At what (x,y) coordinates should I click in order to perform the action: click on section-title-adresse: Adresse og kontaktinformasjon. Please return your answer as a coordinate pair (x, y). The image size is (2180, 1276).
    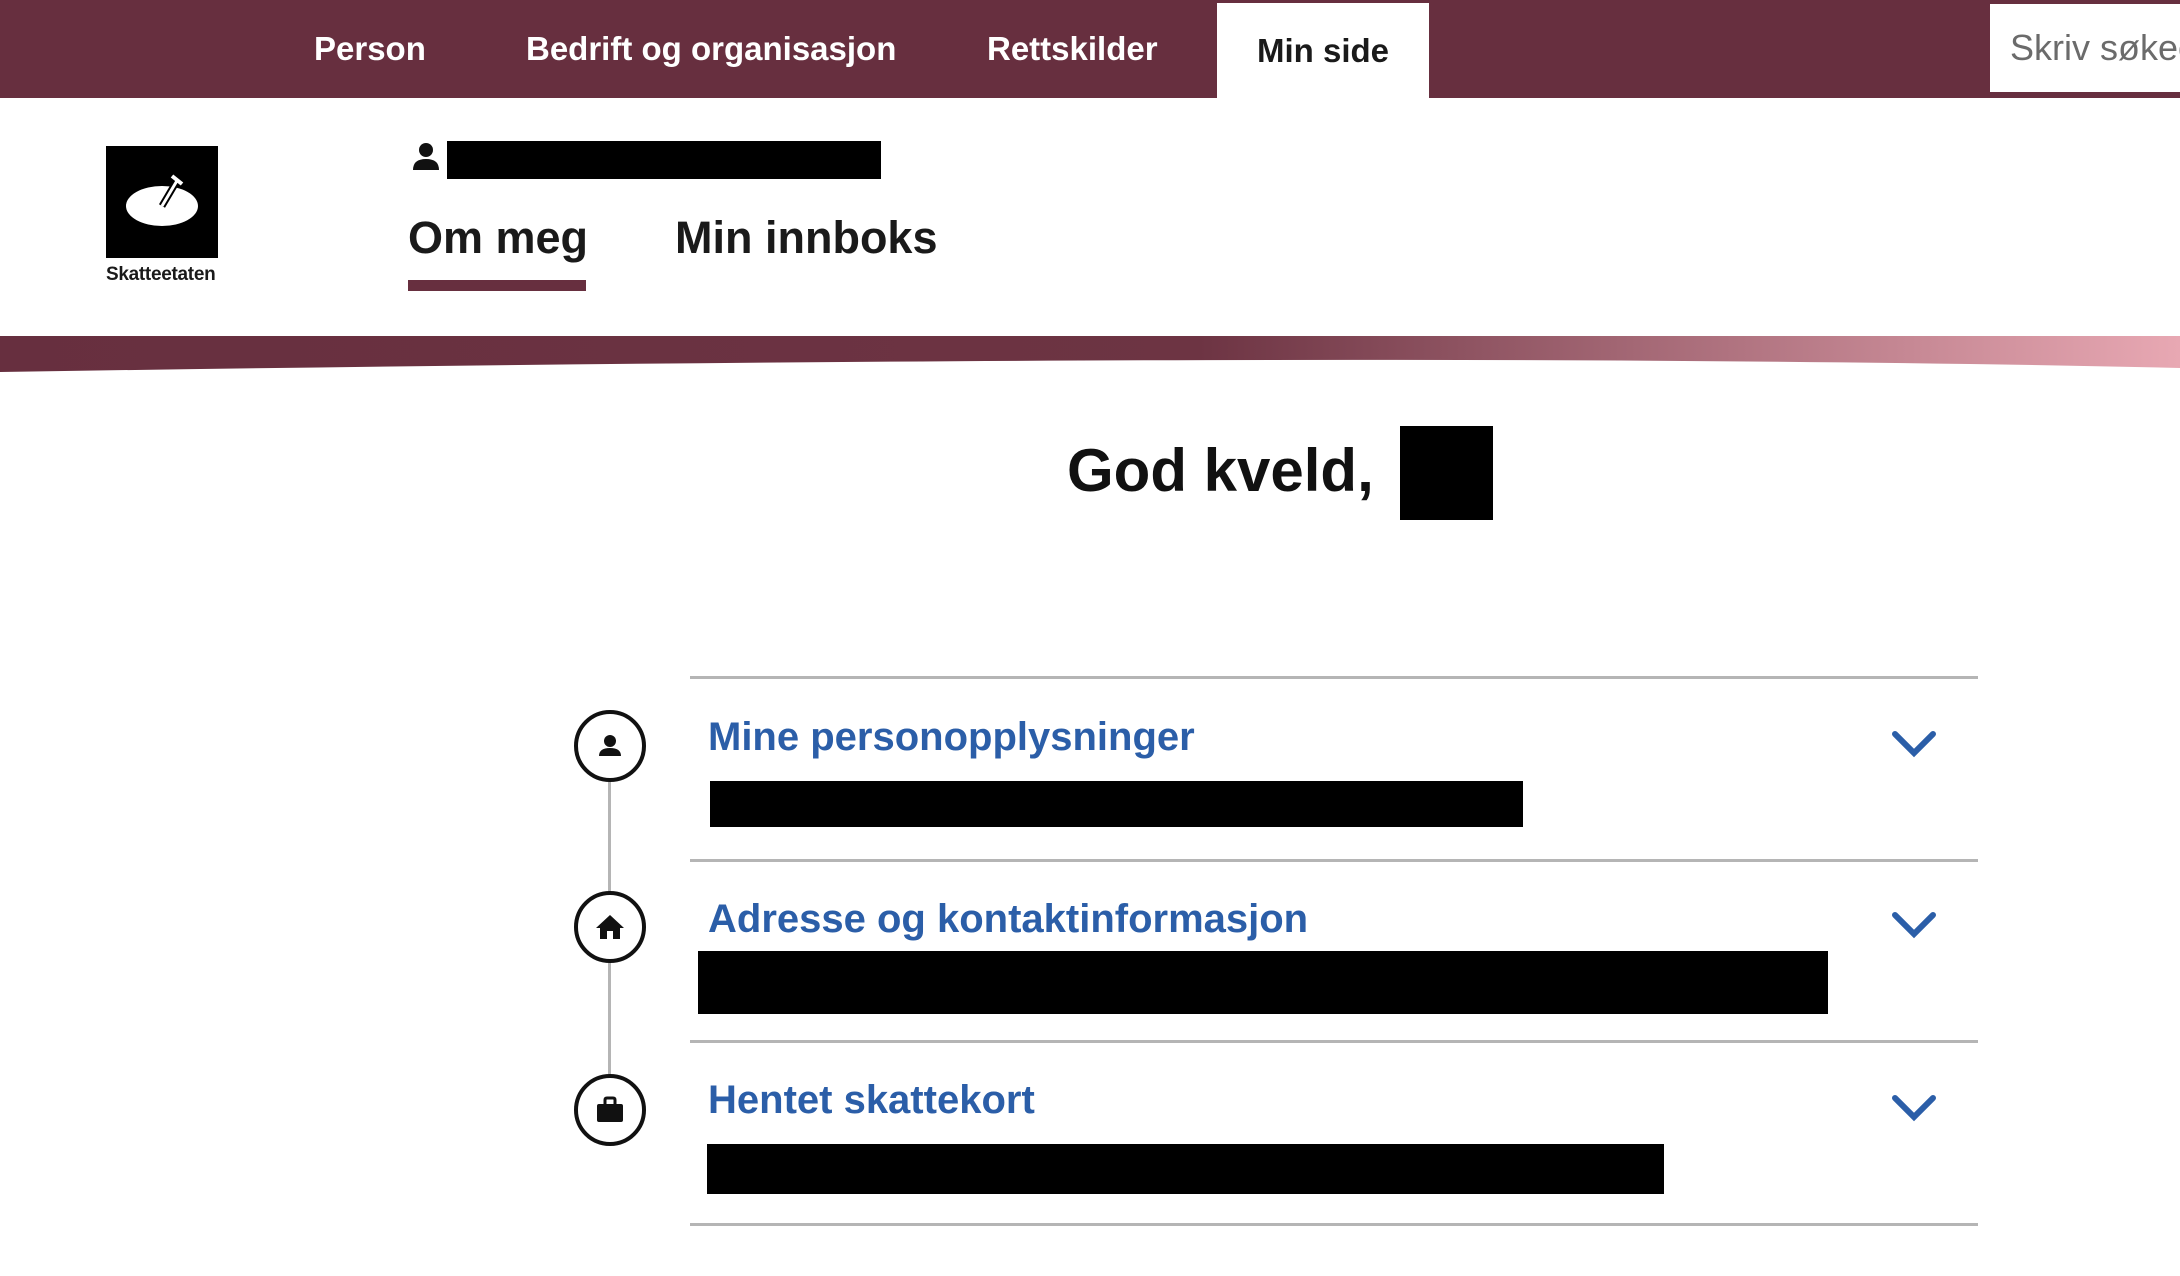
    Looking at the image, I should click on (1008, 919).